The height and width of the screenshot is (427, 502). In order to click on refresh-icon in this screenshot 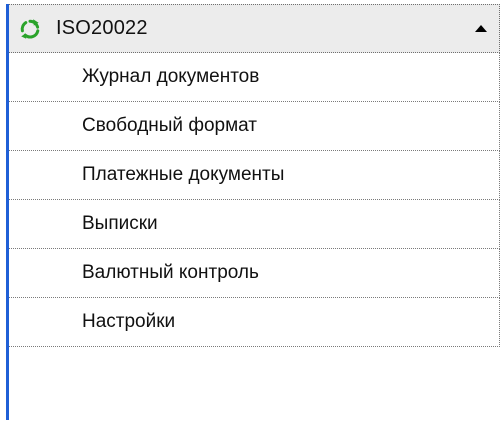, I will do `click(30, 29)`.